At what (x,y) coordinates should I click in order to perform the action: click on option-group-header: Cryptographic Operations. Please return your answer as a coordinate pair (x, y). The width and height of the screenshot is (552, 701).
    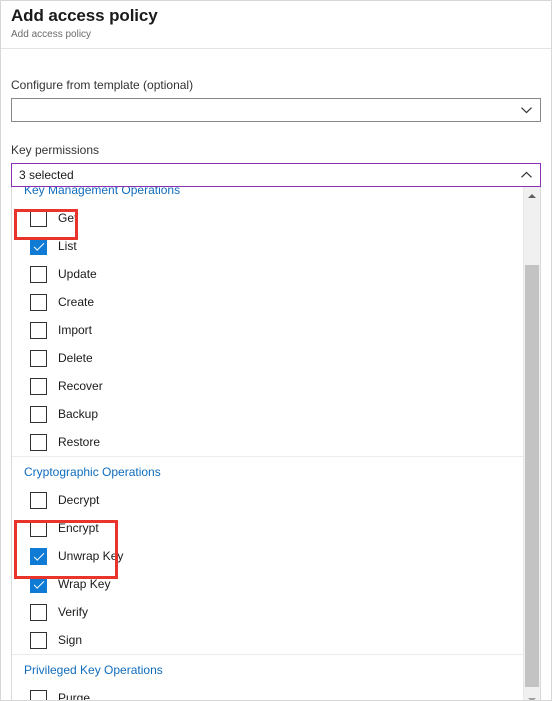
    Looking at the image, I should click on (267, 471).